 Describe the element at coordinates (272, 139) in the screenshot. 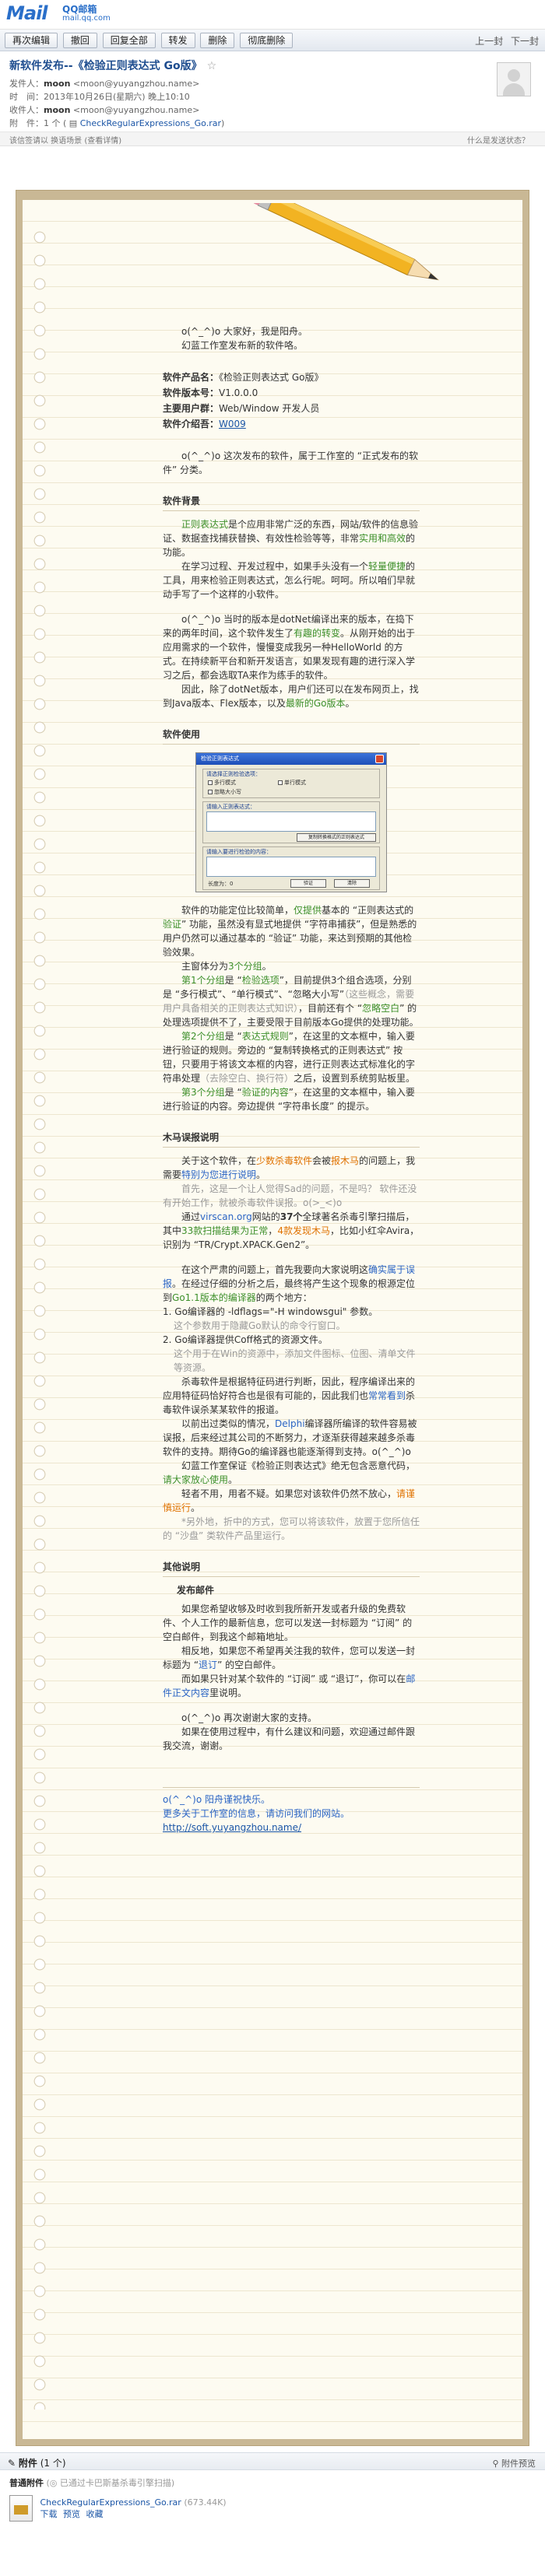

I see `info-bar: 该信签请以 换语场景 (查看详情) 什么是发送状态？` at that location.